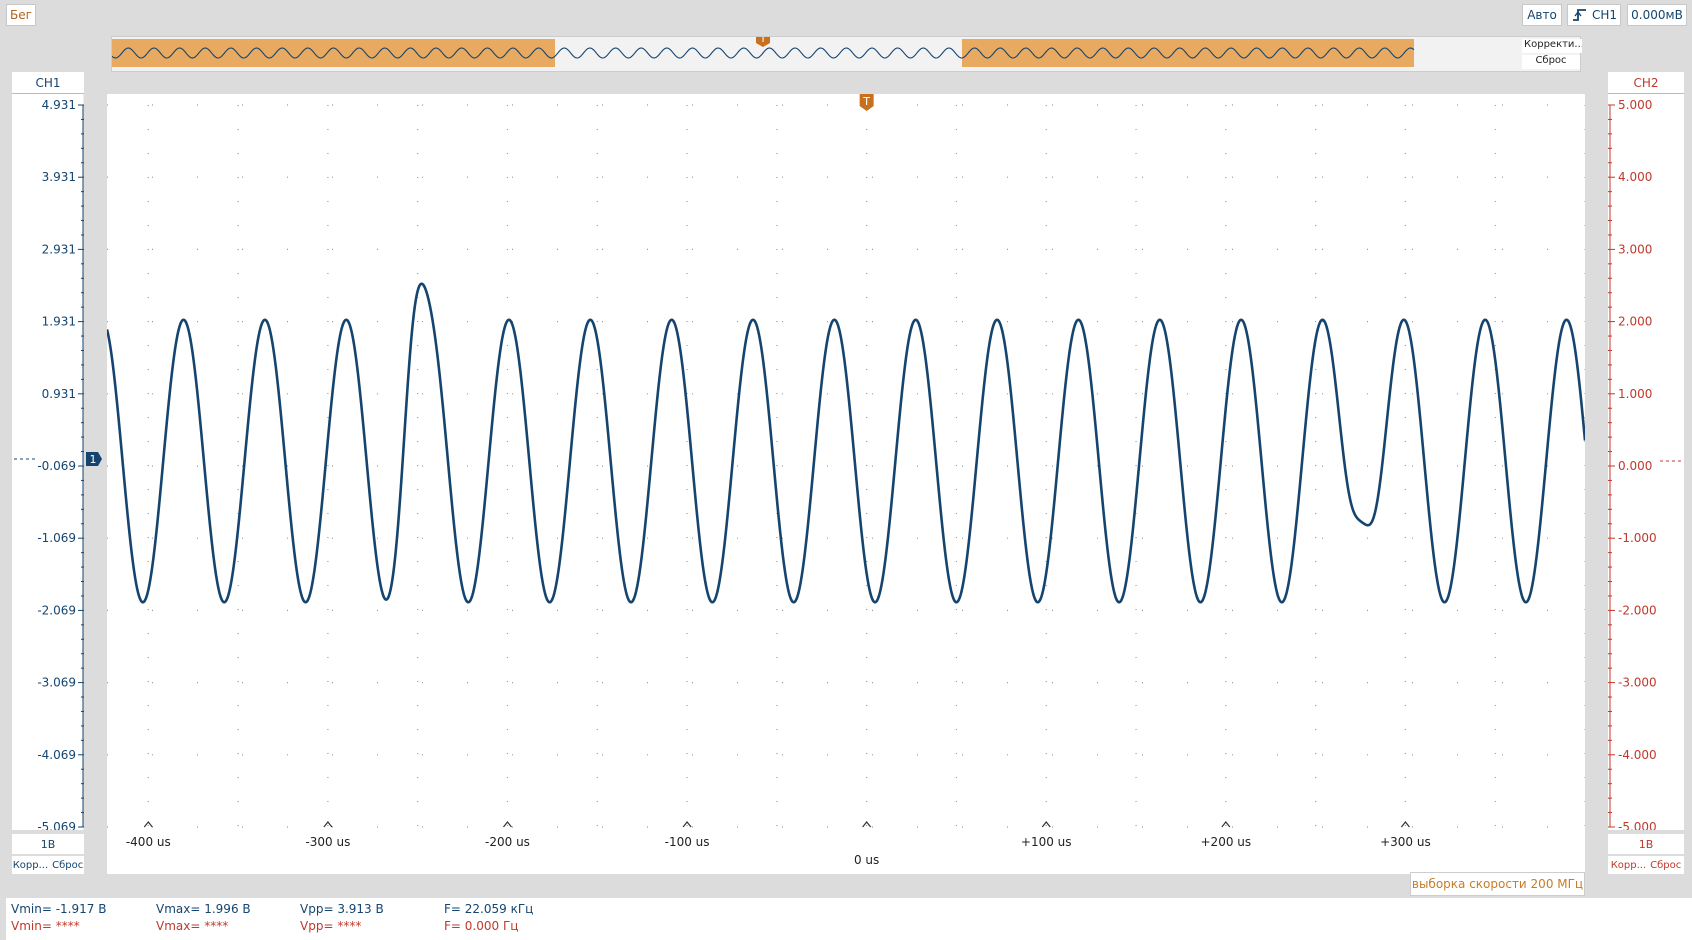 The height and width of the screenshot is (940, 1692). I want to click on ch1-offset-marker: 1, so click(94, 459).